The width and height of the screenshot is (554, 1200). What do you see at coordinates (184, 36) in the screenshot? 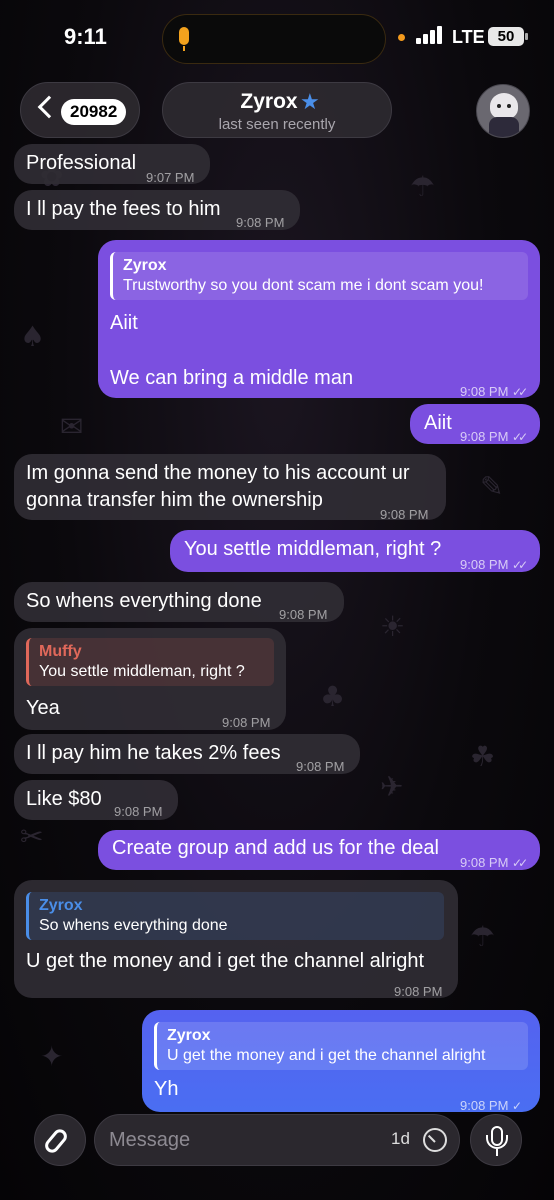
I see `microphone-indicator-icon` at bounding box center [184, 36].